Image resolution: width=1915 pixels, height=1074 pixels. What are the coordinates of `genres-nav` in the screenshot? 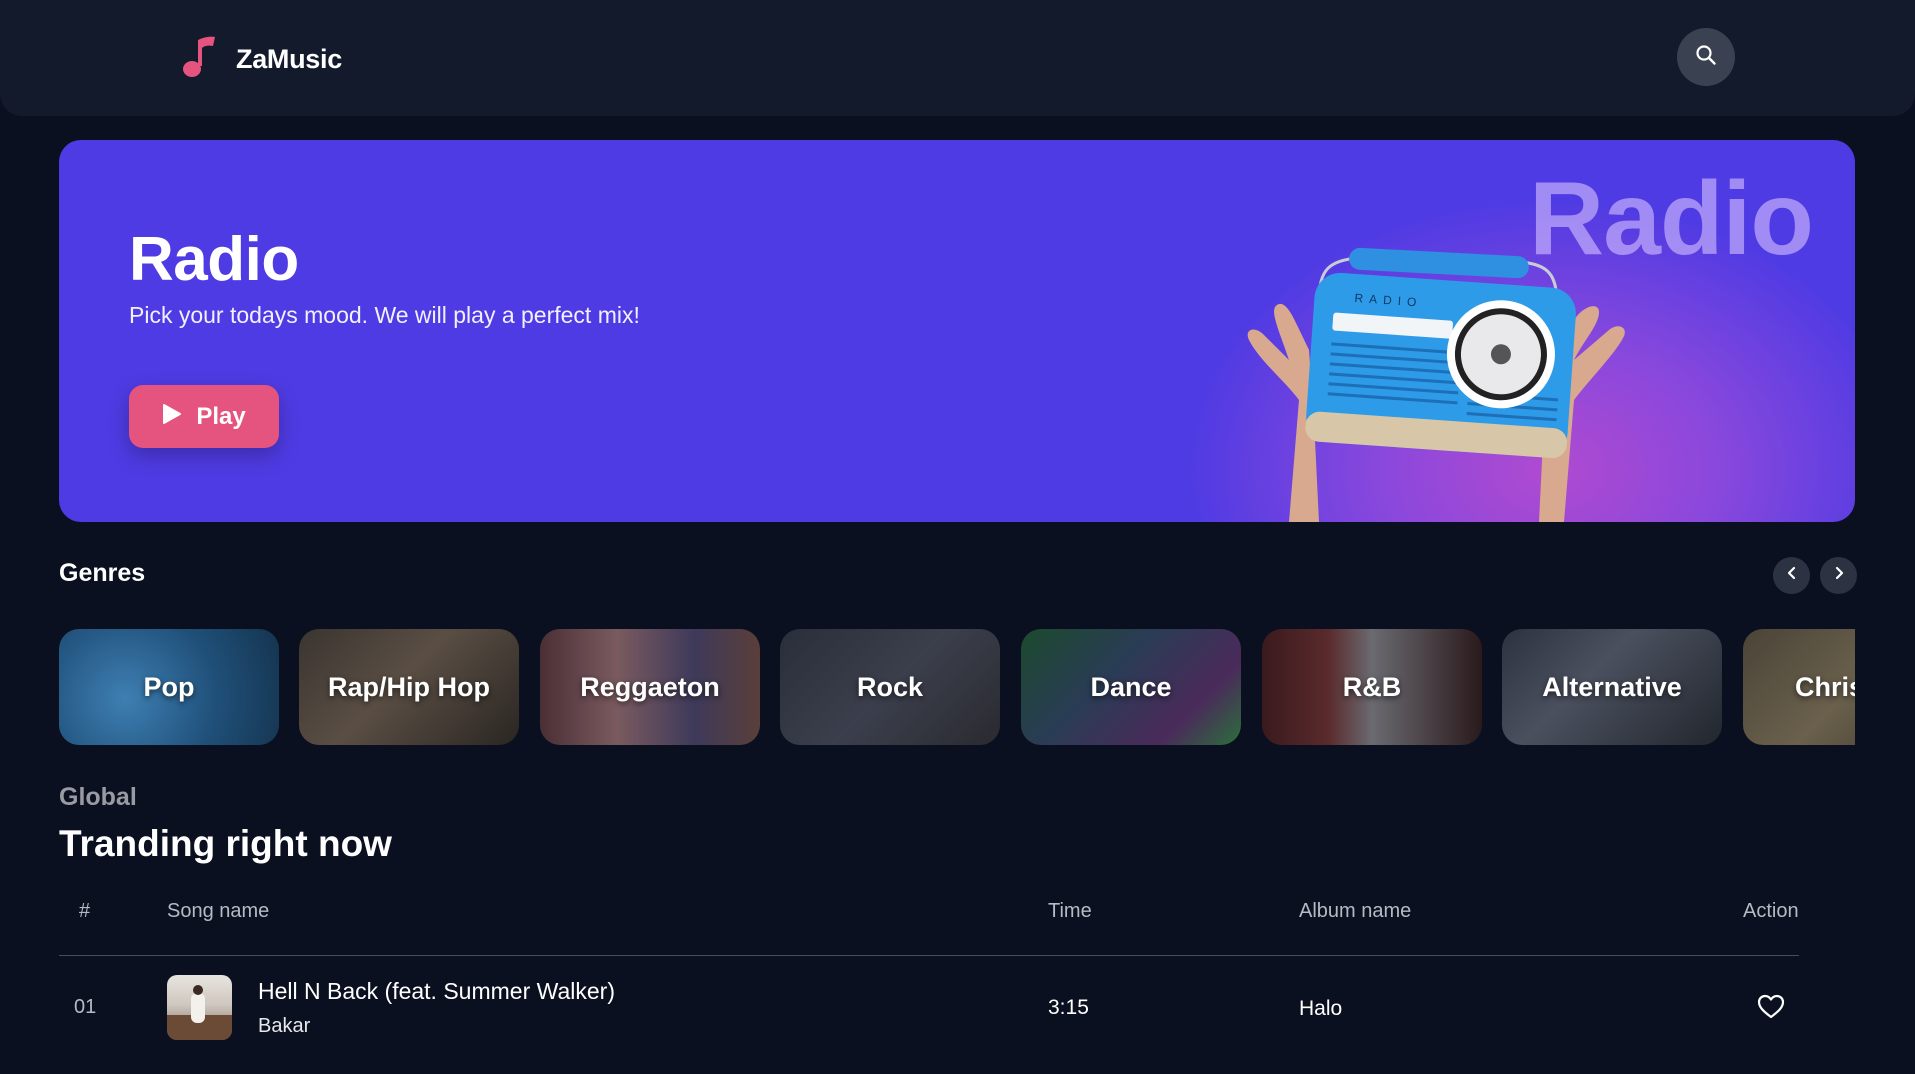 It's located at (1815, 575).